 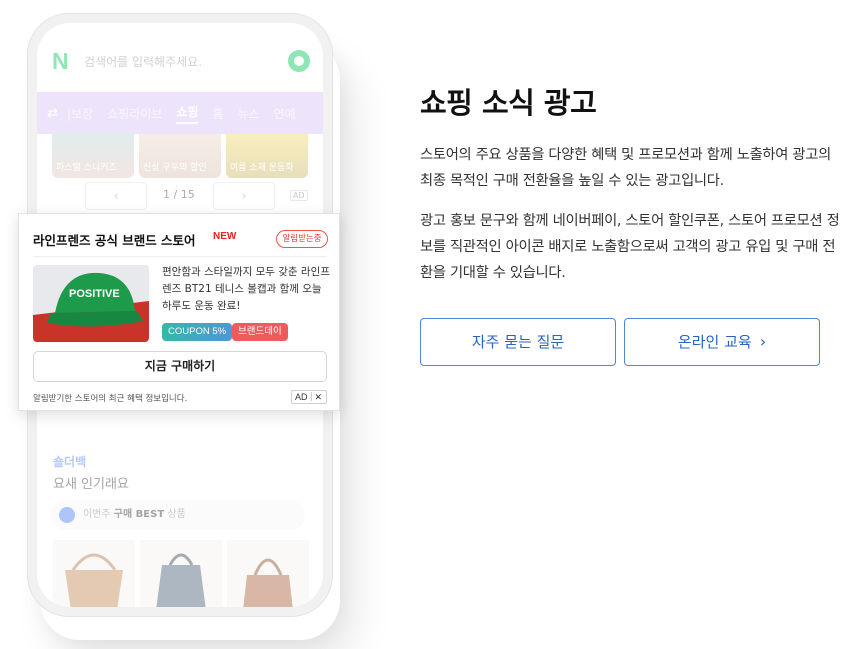 What do you see at coordinates (116, 196) in the screenshot?
I see `prev-button: ‹` at bounding box center [116, 196].